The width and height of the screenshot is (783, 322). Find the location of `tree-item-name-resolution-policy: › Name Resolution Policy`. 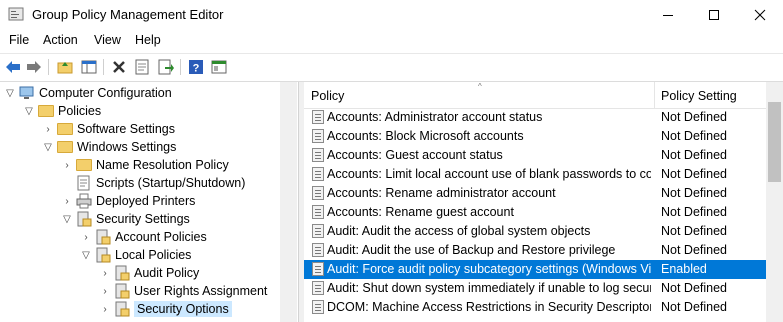

tree-item-name-resolution-policy: › Name Resolution Policy is located at coordinates (144, 165).